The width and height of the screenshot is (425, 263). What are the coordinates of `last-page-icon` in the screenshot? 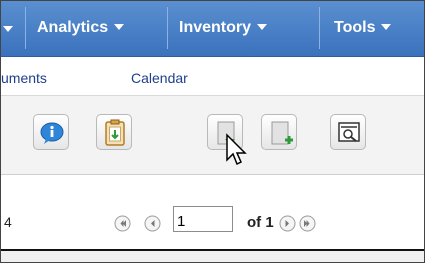 It's located at (307, 223).